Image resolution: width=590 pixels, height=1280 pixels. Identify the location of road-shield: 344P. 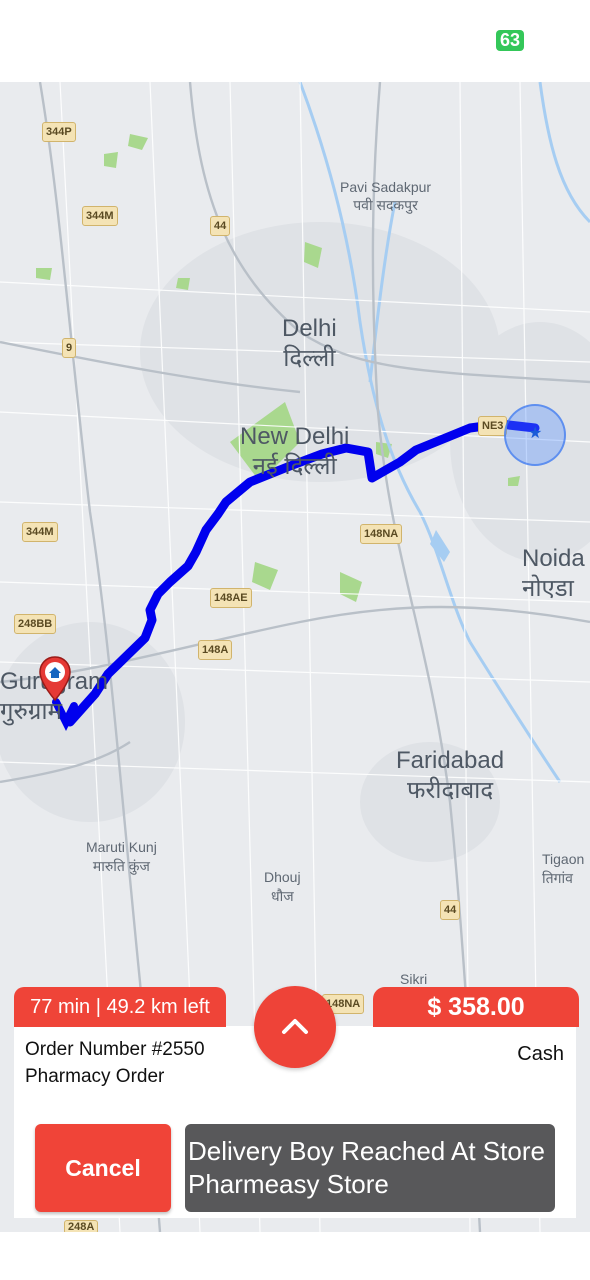
(59, 132).